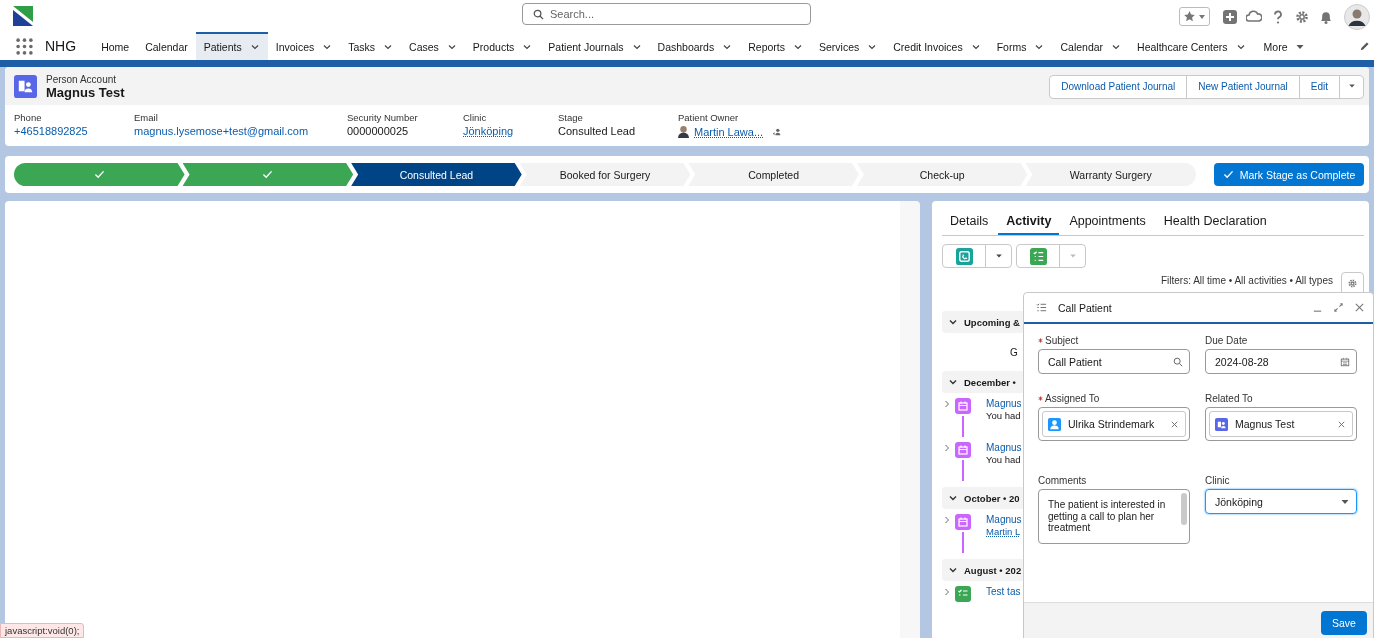 Image resolution: width=1374 pixels, height=638 pixels. I want to click on cloud-icon, so click(1254, 16).